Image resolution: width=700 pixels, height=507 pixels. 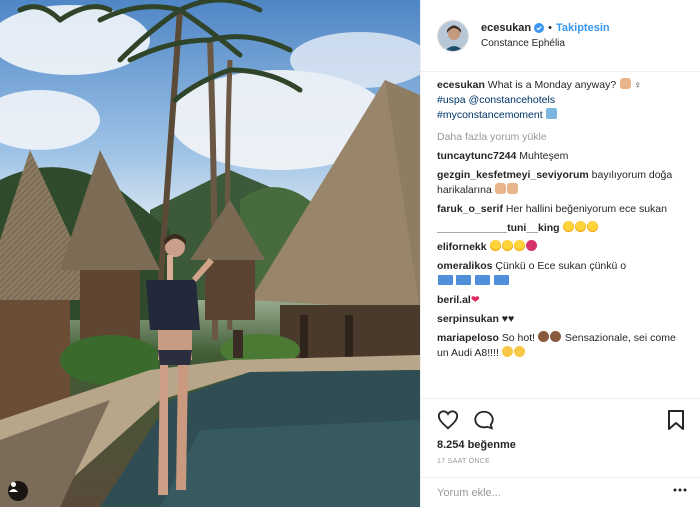 I want to click on comment-text: Muhteşem, so click(x=544, y=156).